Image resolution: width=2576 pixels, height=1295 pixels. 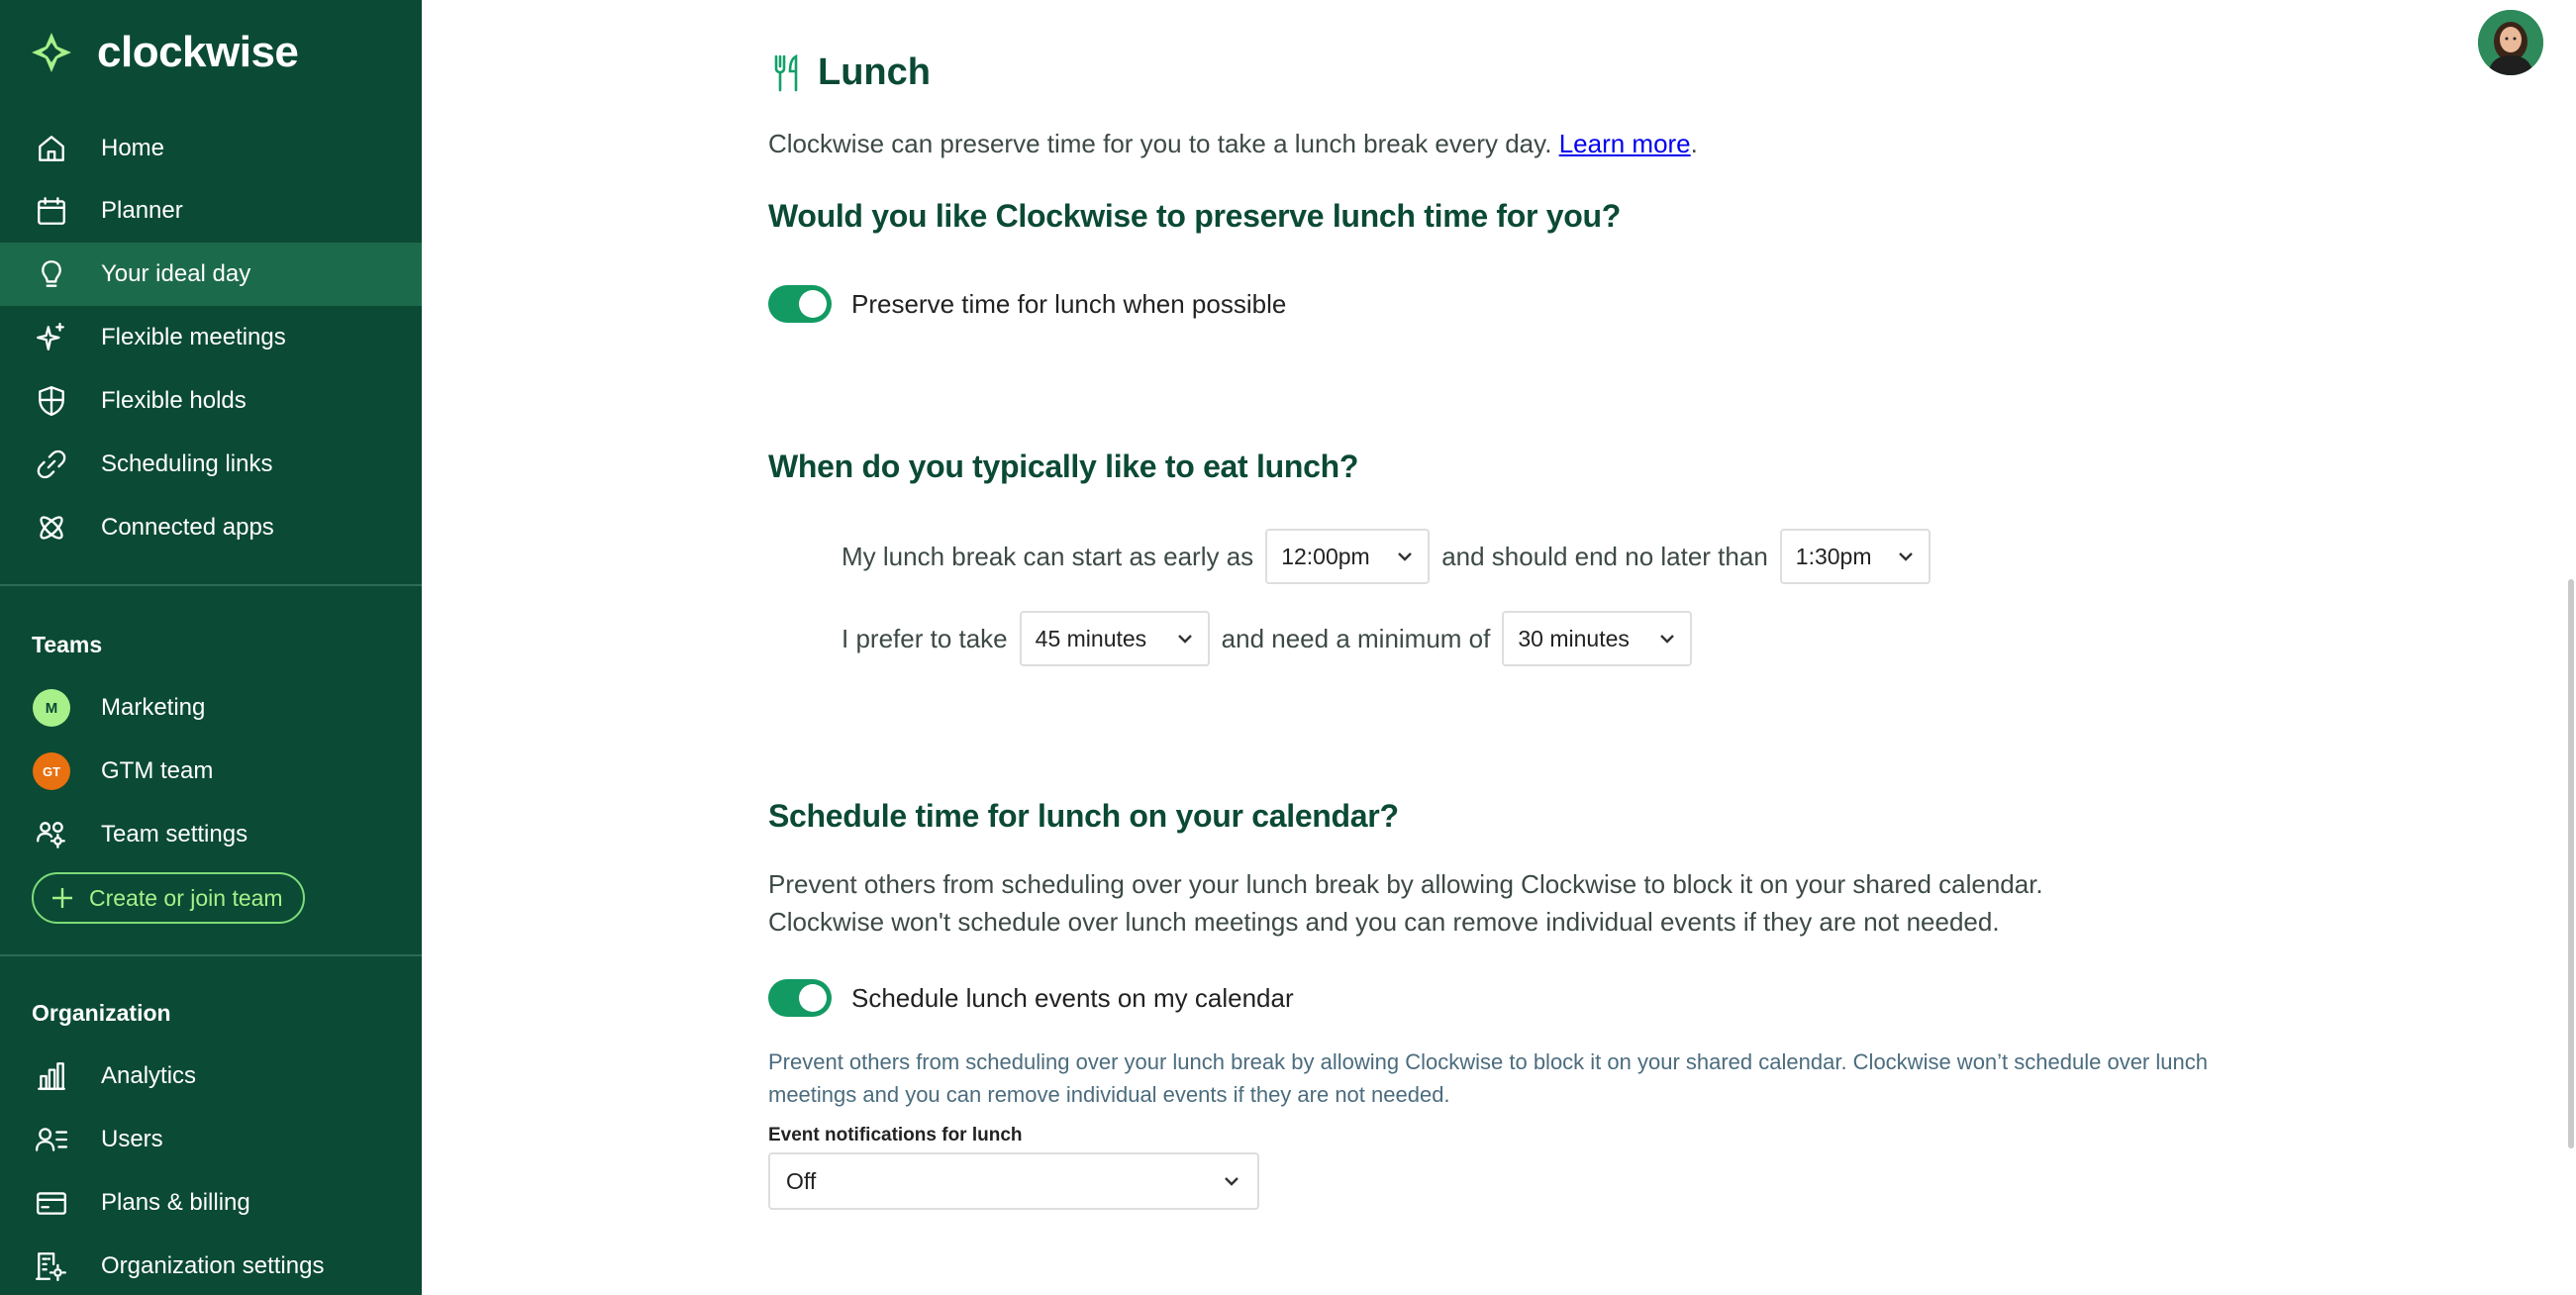 What do you see at coordinates (211, 1139) in the screenshot?
I see `nav-item-users: Users` at bounding box center [211, 1139].